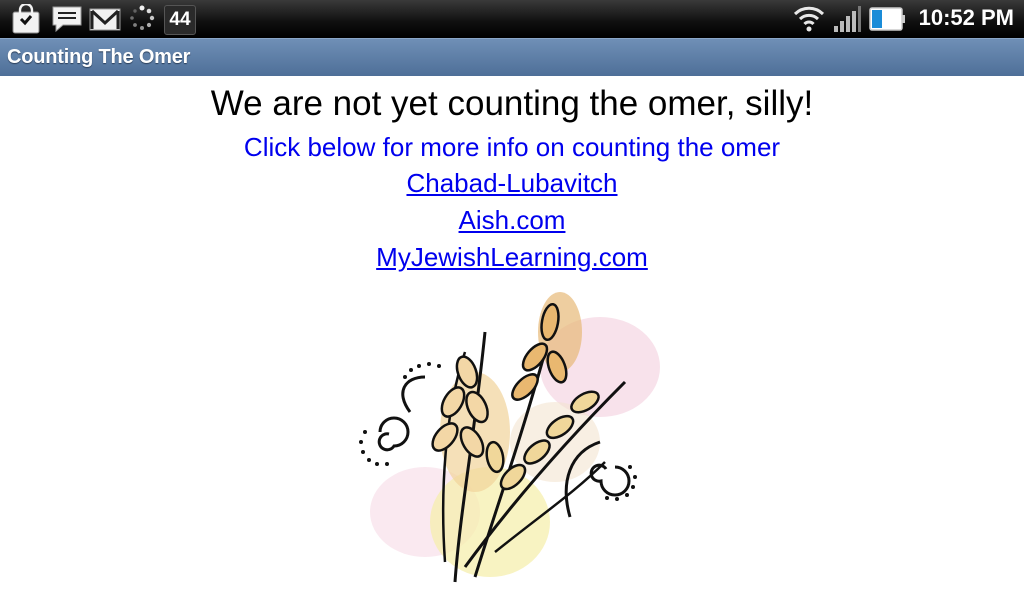 This screenshot has height=600, width=1024. I want to click on myjewishlearning-link: MyJewishLearning.com, so click(512, 257).